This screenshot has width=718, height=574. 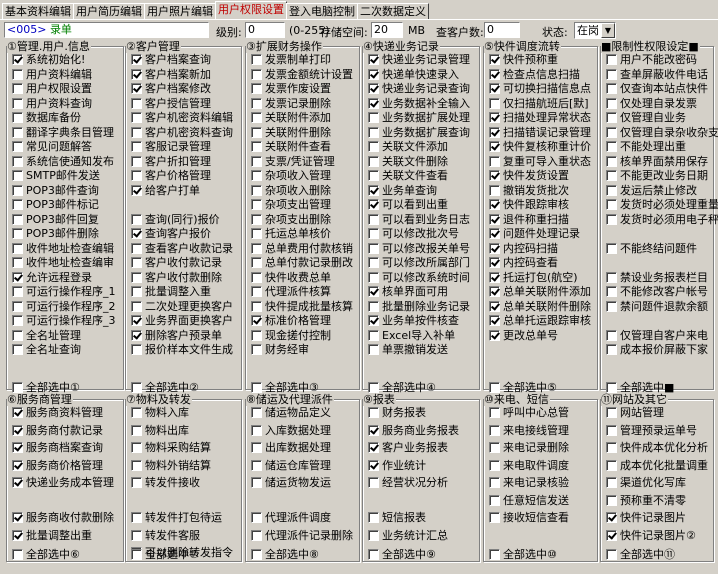 I want to click on permission-checkbox: 内控码查看, so click(x=523, y=262).